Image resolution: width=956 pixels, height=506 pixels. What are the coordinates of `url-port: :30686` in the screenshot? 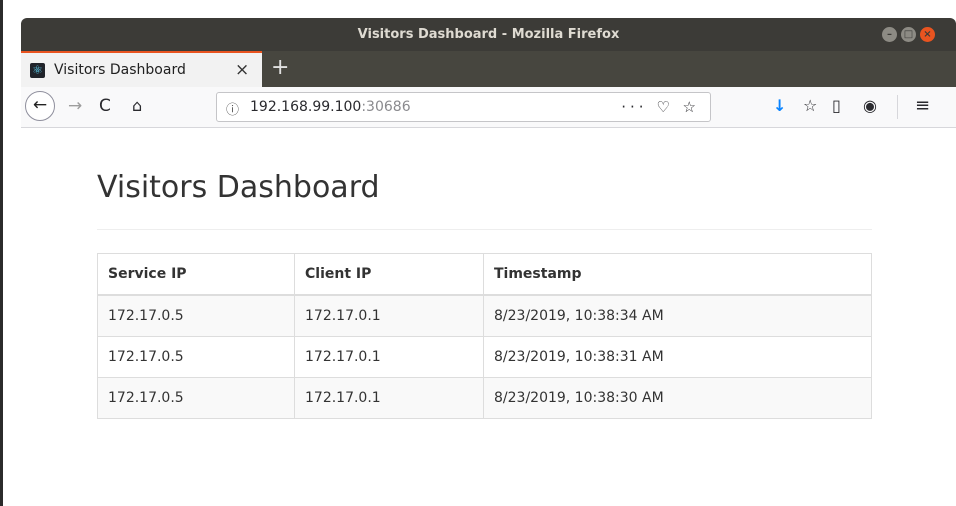 It's located at (386, 107).